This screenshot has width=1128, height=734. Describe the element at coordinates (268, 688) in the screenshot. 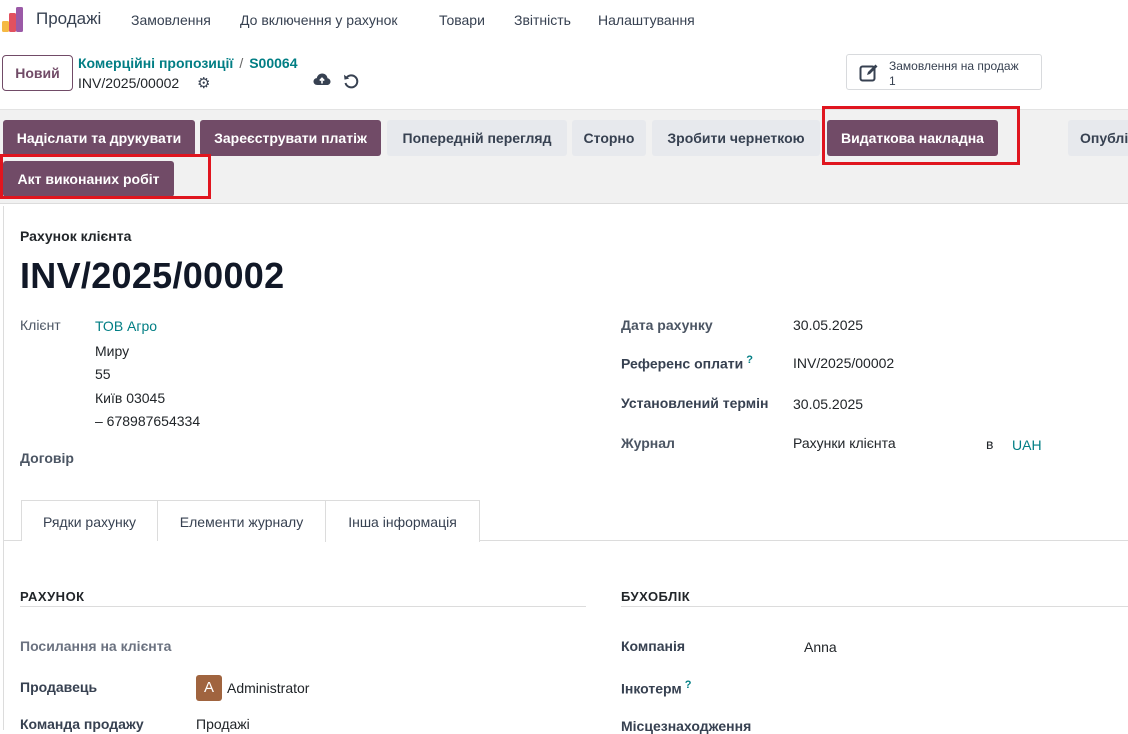

I see `salesperson: Administrator` at that location.